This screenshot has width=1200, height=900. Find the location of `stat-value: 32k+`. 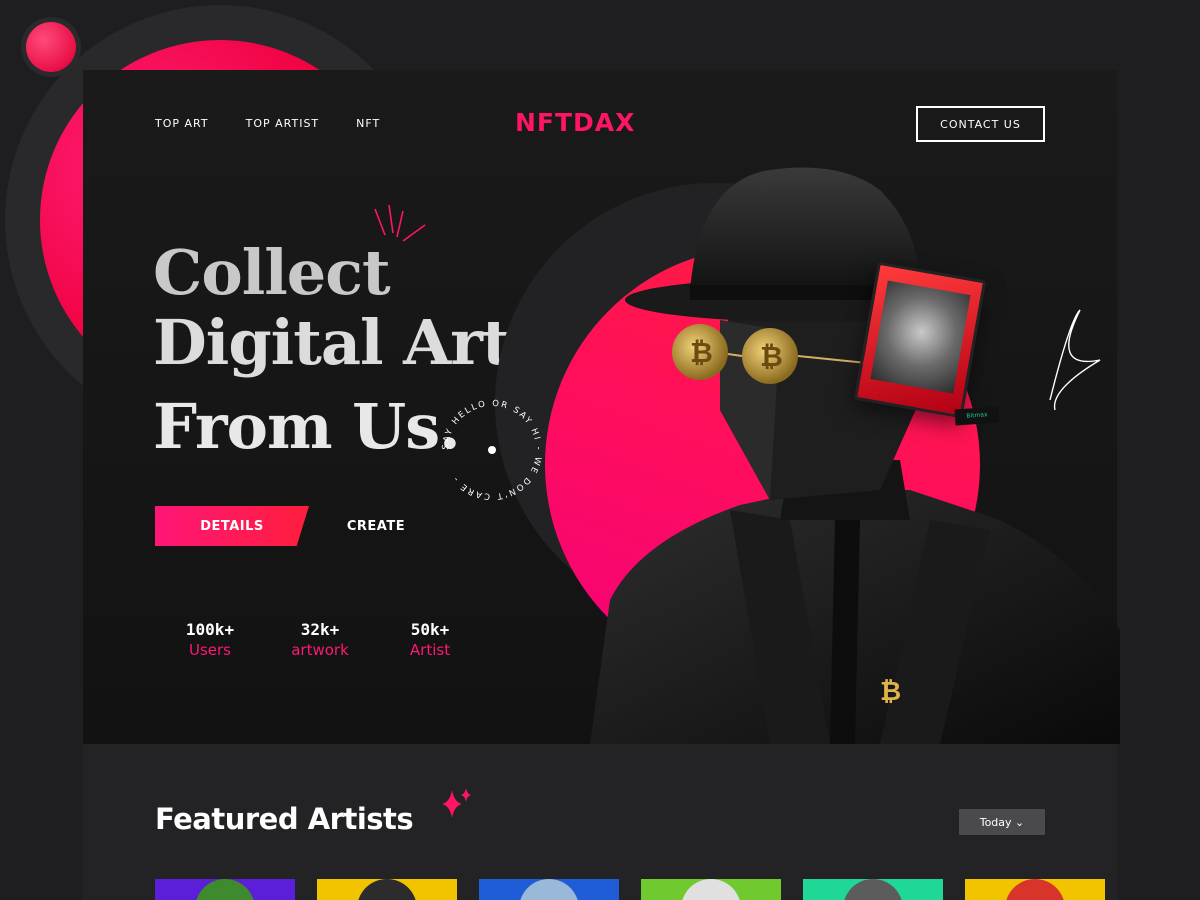

stat-value: 32k+ is located at coordinates (320, 629).